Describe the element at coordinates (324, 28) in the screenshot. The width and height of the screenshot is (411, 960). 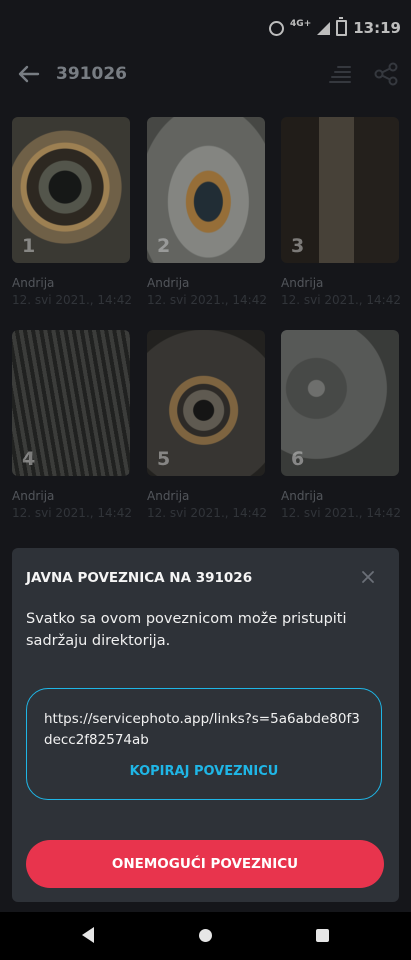
I see `signal-icon` at that location.